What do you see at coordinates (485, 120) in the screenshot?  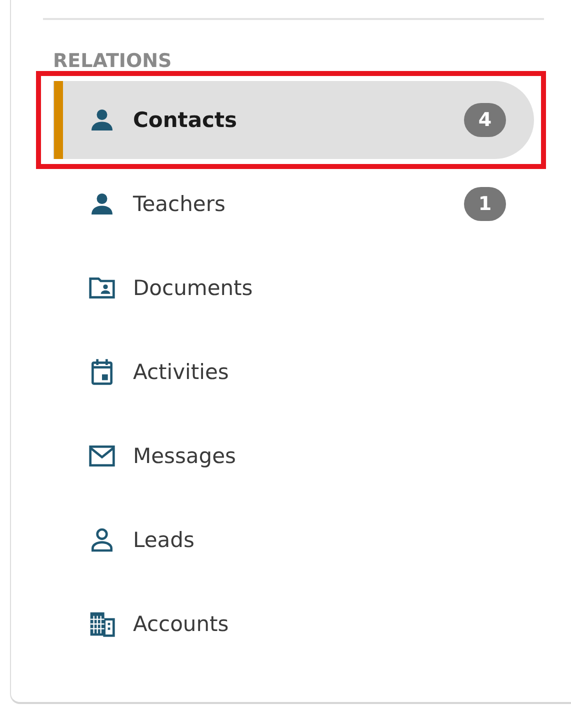 I see `count-badge: 4` at bounding box center [485, 120].